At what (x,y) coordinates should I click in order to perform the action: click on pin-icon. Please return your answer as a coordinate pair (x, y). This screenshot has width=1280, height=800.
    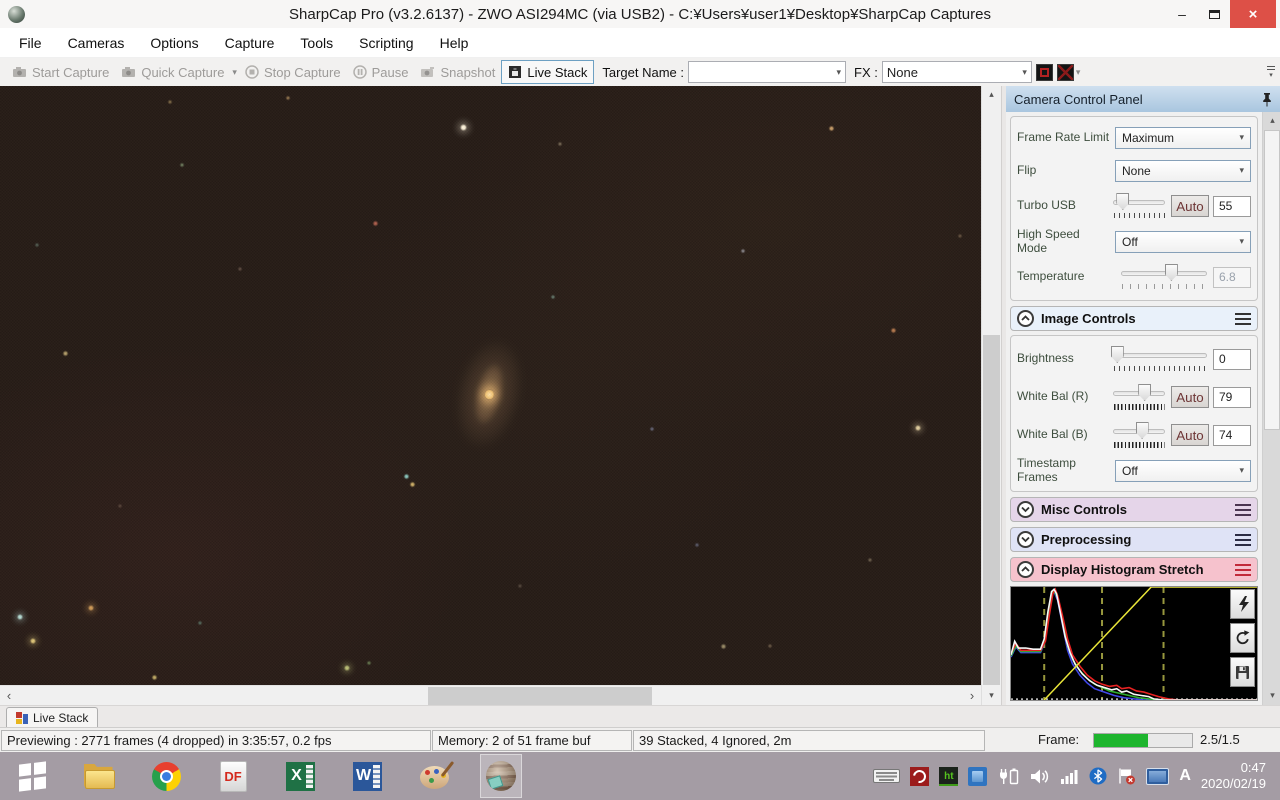
    Looking at the image, I should click on (1267, 99).